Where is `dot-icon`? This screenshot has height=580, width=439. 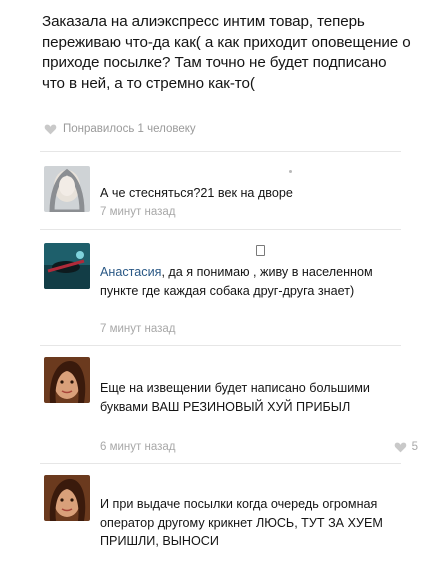
dot-icon is located at coordinates (290, 171).